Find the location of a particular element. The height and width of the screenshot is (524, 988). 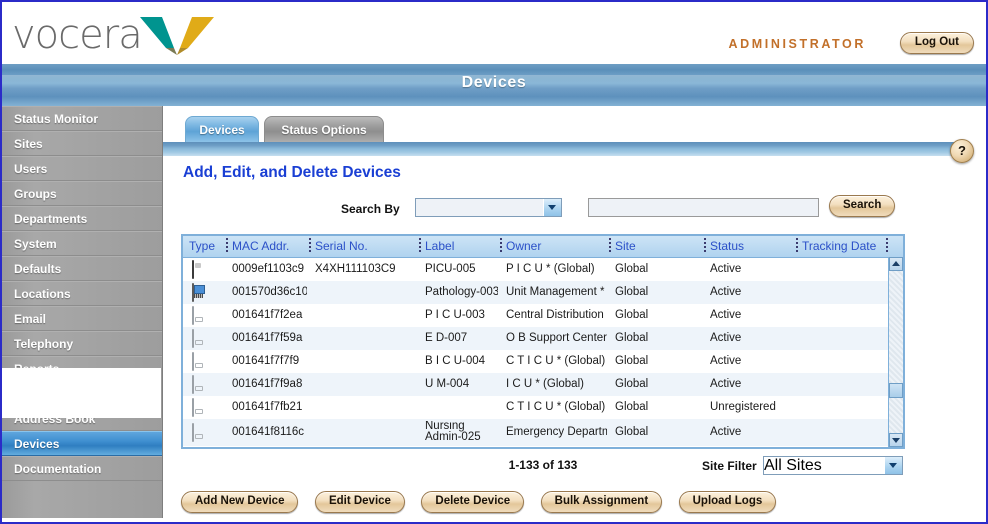

cell-owner: O B Support Center * is located at coordinates (556, 338).